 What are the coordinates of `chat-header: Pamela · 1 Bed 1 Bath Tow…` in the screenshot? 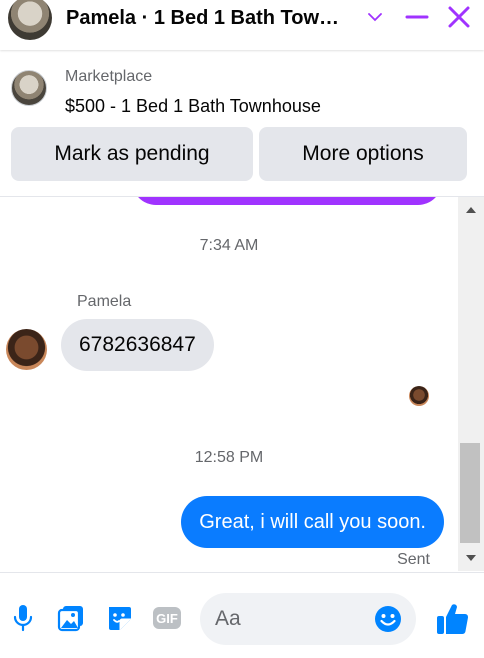 It's located at (242, 25).